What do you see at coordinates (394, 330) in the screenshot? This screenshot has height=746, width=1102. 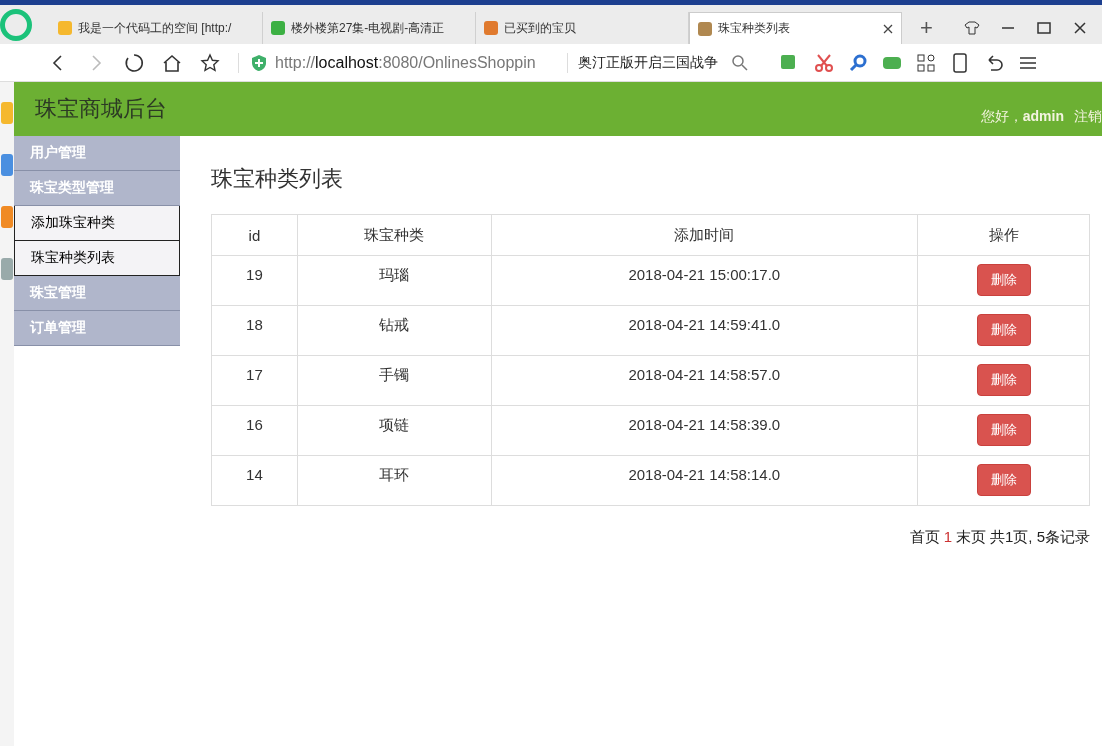 I see `table-cell: 钻戒` at bounding box center [394, 330].